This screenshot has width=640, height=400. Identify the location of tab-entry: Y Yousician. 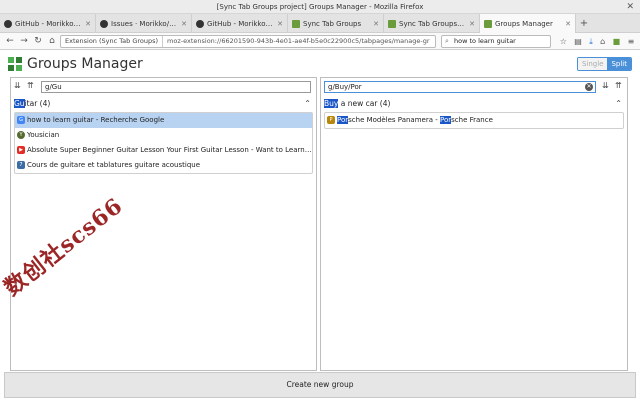
(163, 135).